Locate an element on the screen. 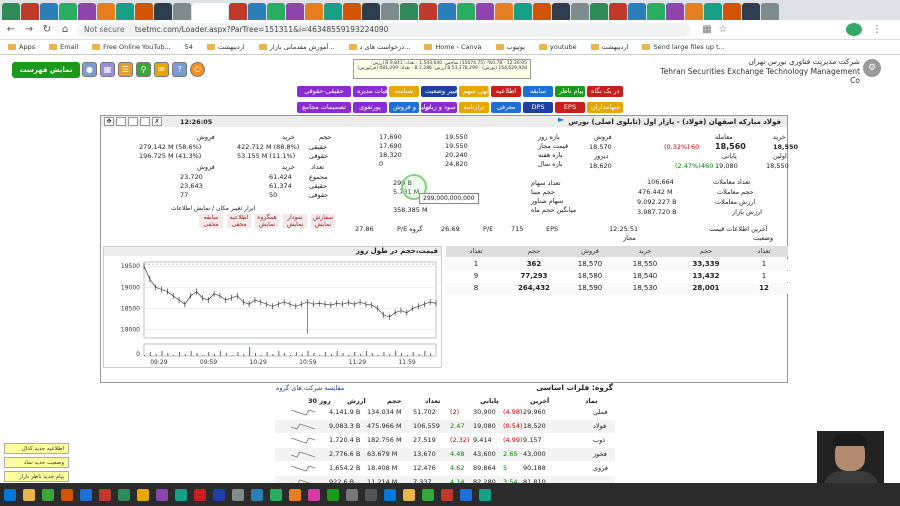 Image resolution: width=900 pixels, height=506 pixels. back-icon: ← is located at coordinates (11, 30).